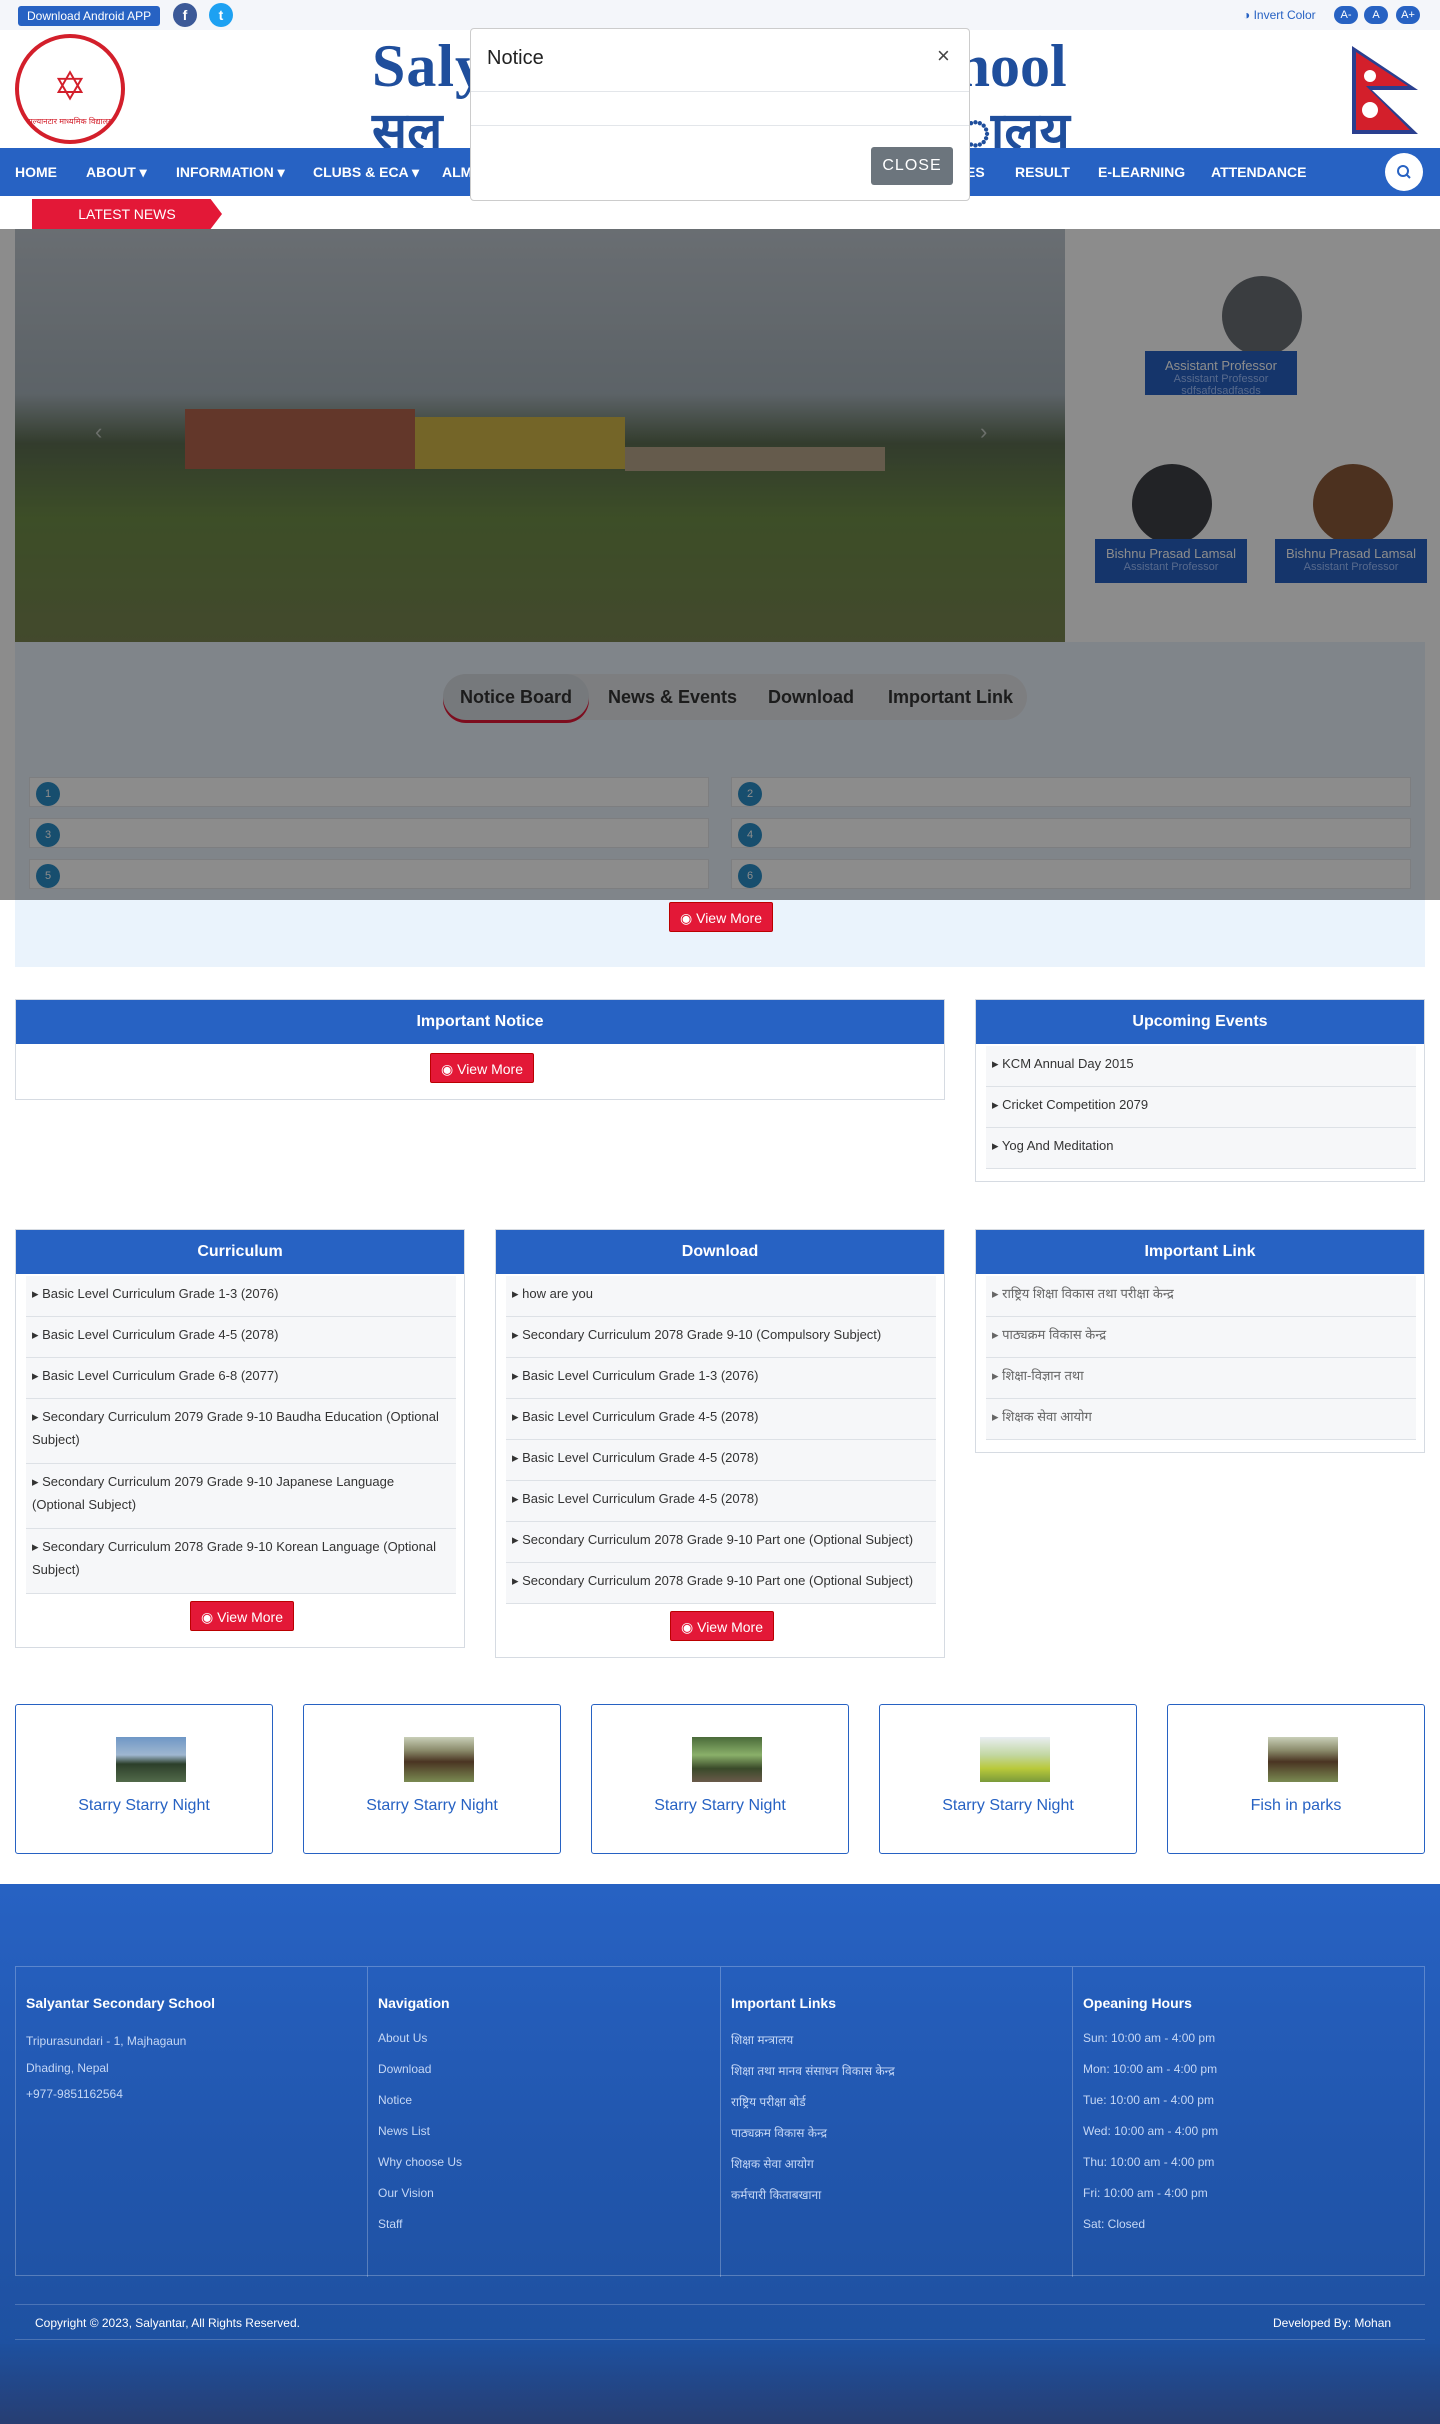 The width and height of the screenshot is (1440, 2424). What do you see at coordinates (1376, 15) in the screenshot?
I see `font-reset-button: A` at bounding box center [1376, 15].